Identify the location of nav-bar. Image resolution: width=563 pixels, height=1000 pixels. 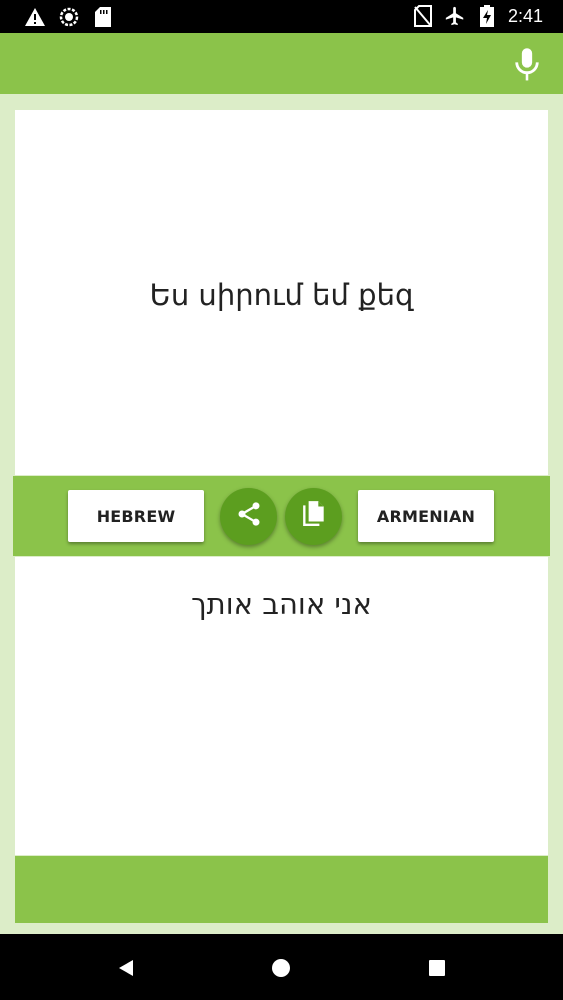
(281, 967).